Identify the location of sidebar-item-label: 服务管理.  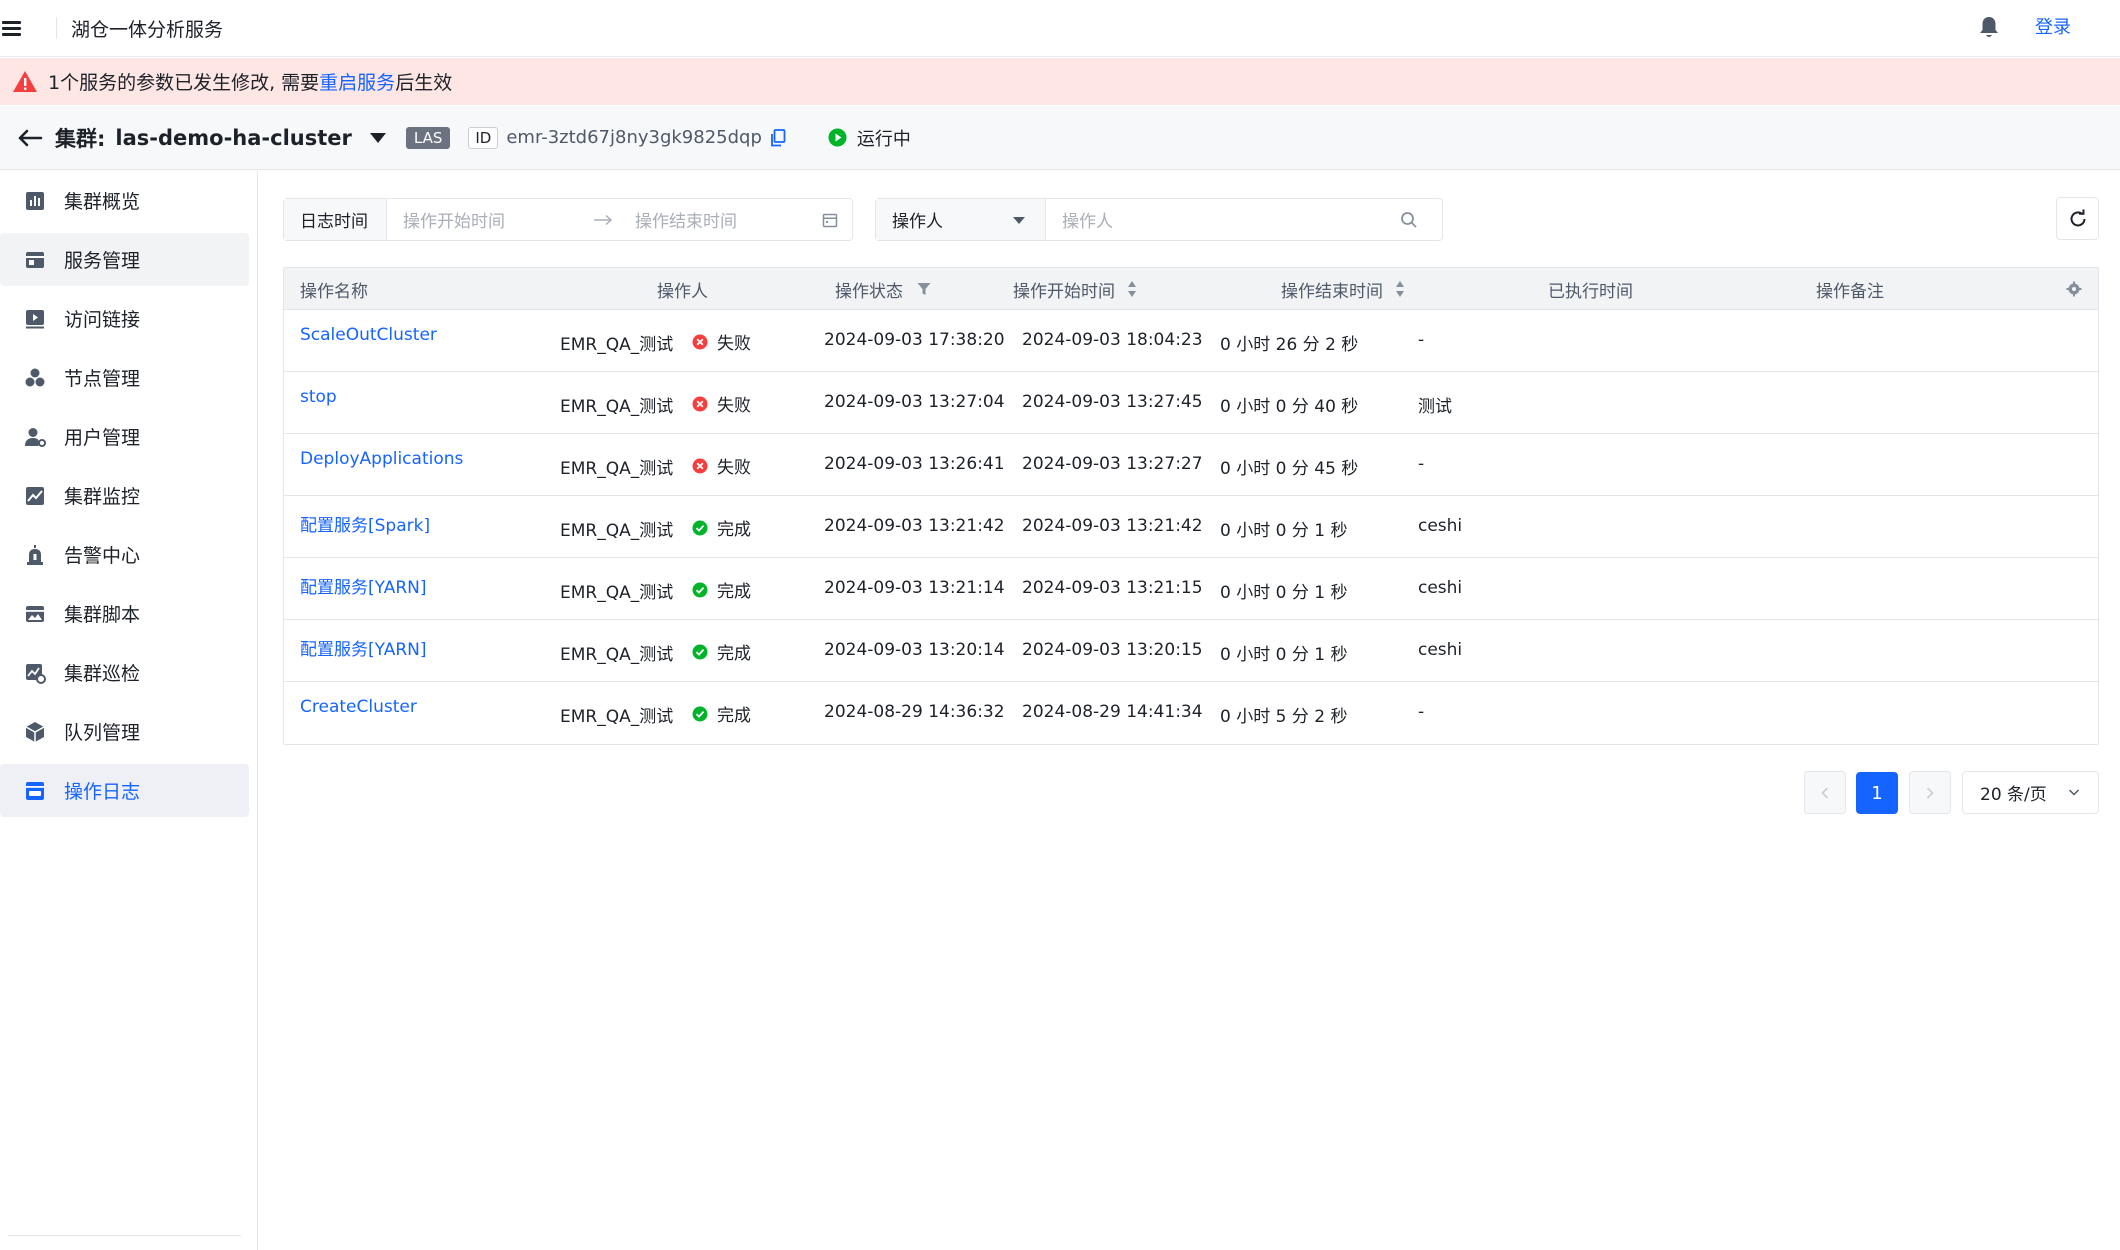
(102, 261).